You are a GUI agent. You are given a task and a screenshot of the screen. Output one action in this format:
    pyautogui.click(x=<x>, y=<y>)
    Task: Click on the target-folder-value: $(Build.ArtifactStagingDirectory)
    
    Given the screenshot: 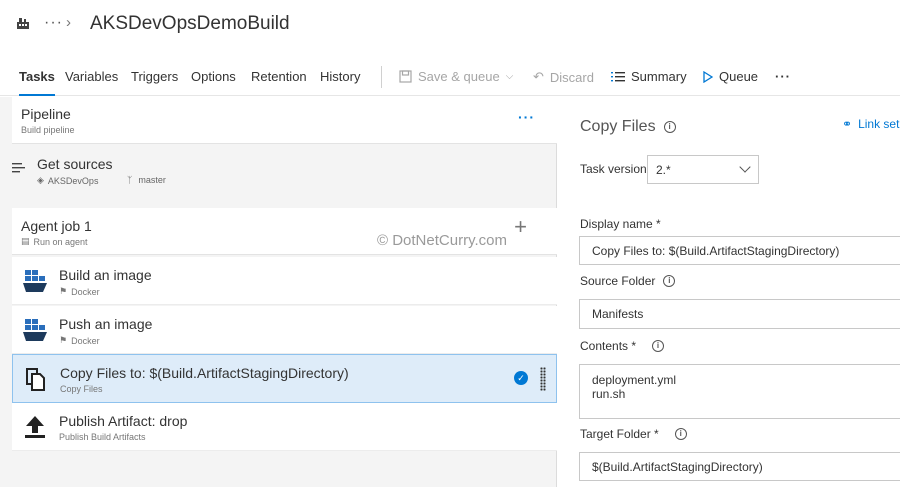 What is the action you would take?
    pyautogui.click(x=677, y=466)
    